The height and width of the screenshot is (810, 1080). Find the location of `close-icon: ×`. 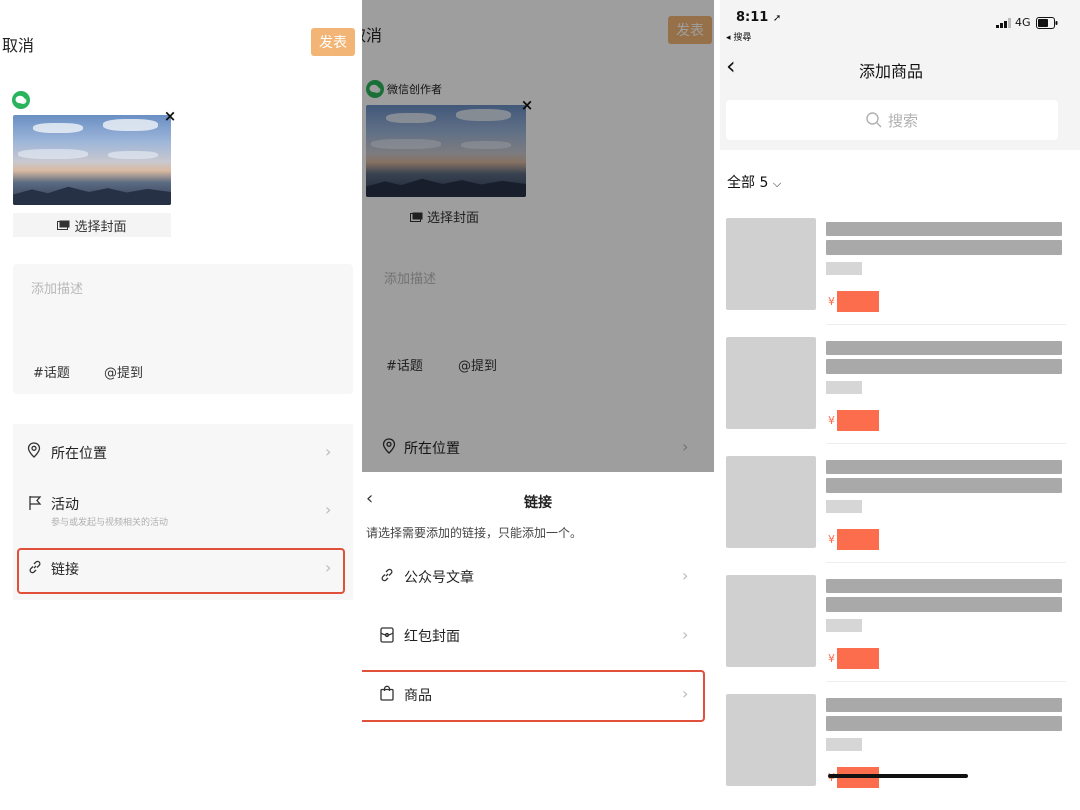

close-icon: × is located at coordinates (170, 116).